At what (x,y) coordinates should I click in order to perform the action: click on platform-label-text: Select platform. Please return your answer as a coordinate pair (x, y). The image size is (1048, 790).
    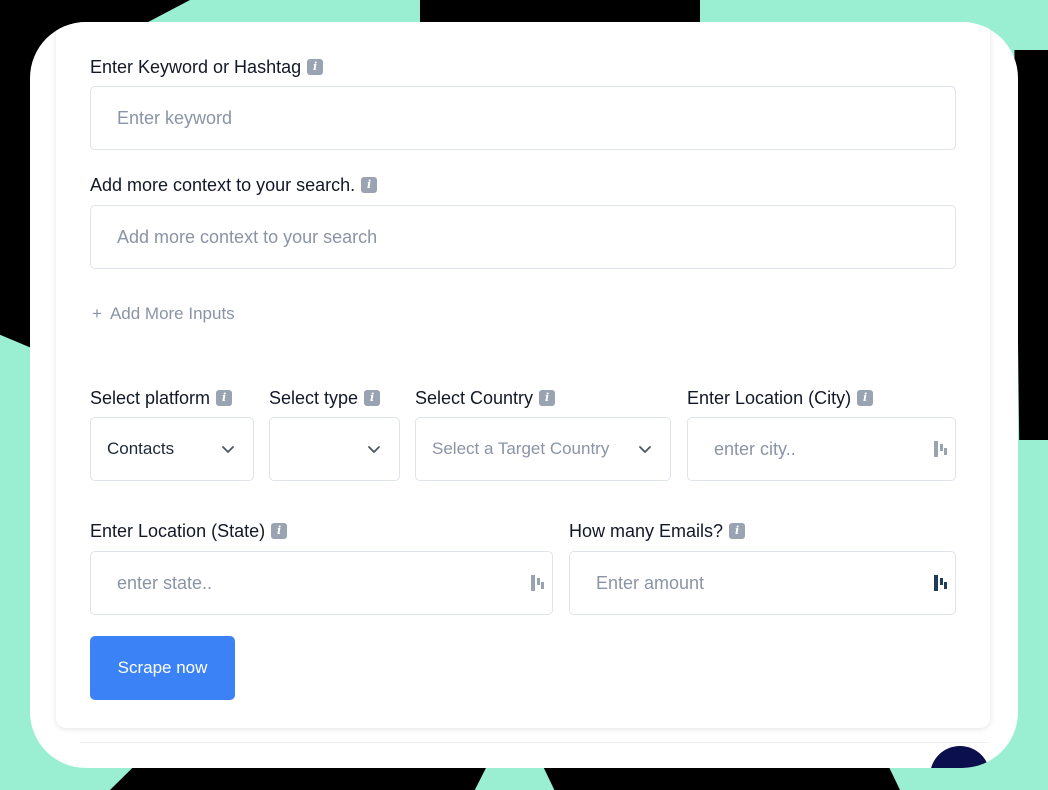
    Looking at the image, I should click on (150, 398).